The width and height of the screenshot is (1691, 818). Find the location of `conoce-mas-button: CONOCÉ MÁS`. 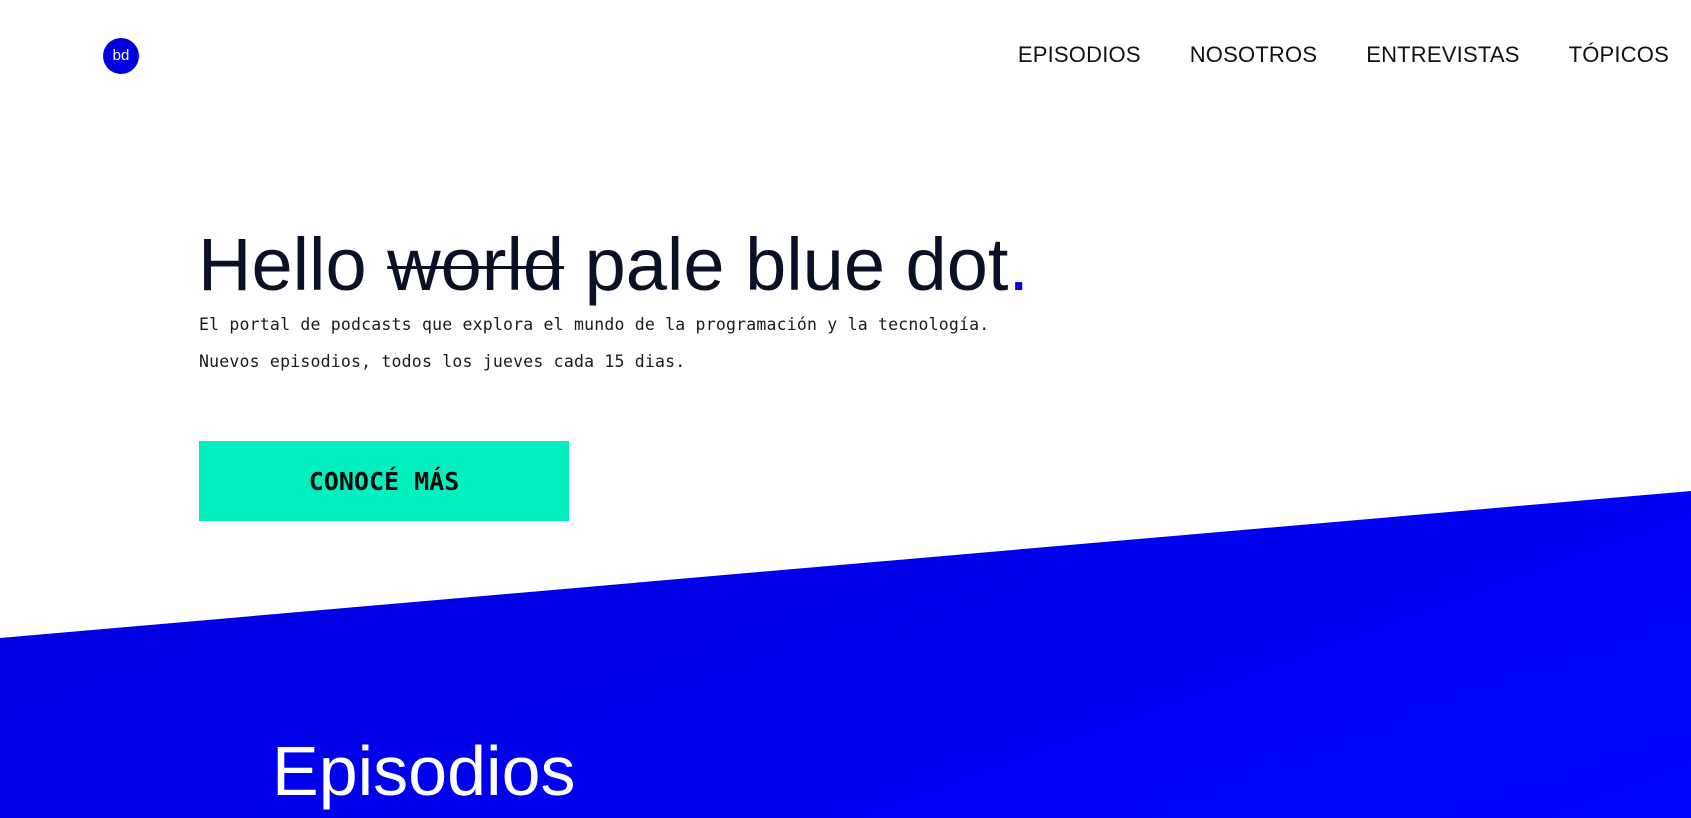

conoce-mas-button: CONOCÉ MÁS is located at coordinates (384, 481).